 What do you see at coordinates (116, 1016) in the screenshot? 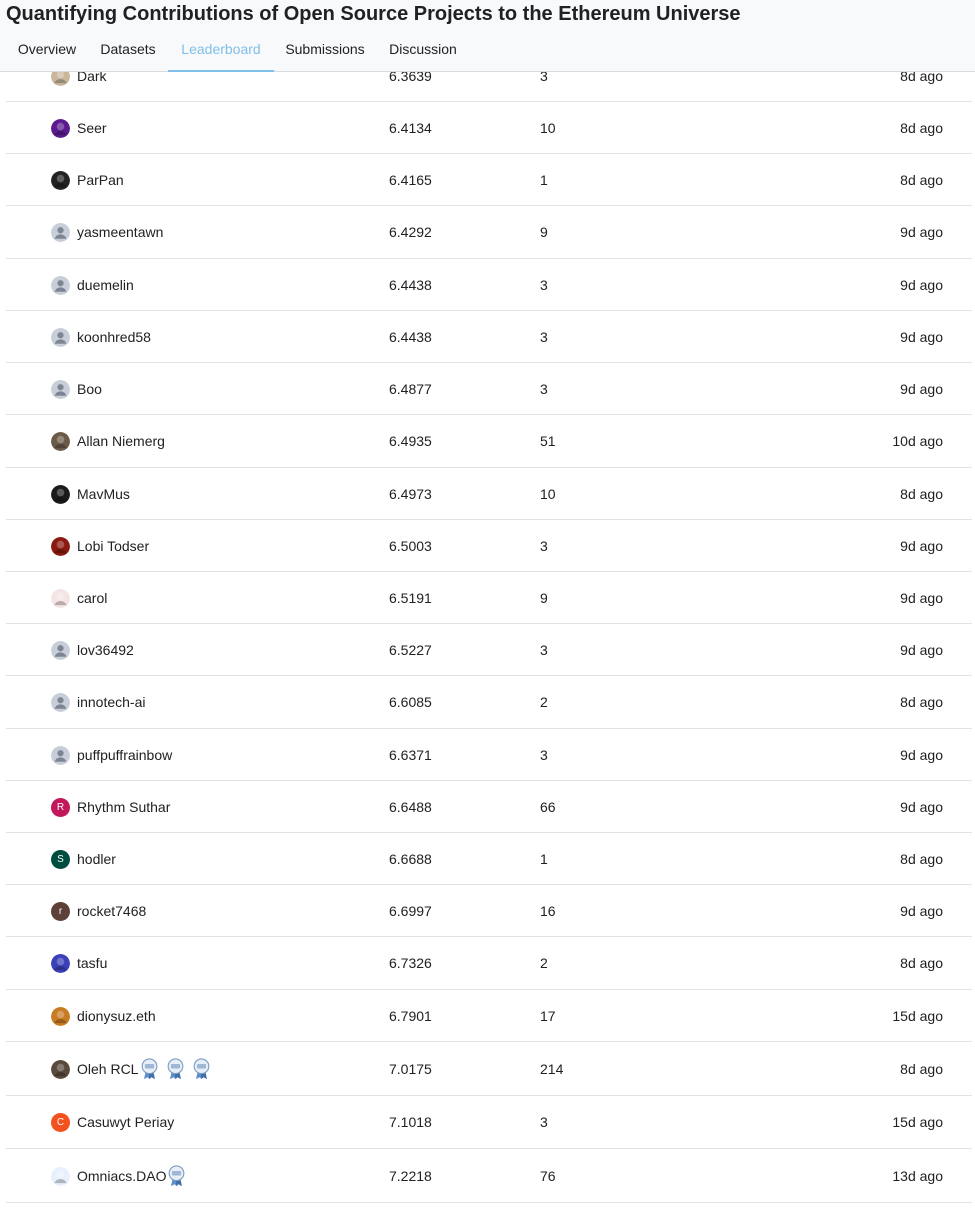
I see `team-name: dionysuz.eth` at bounding box center [116, 1016].